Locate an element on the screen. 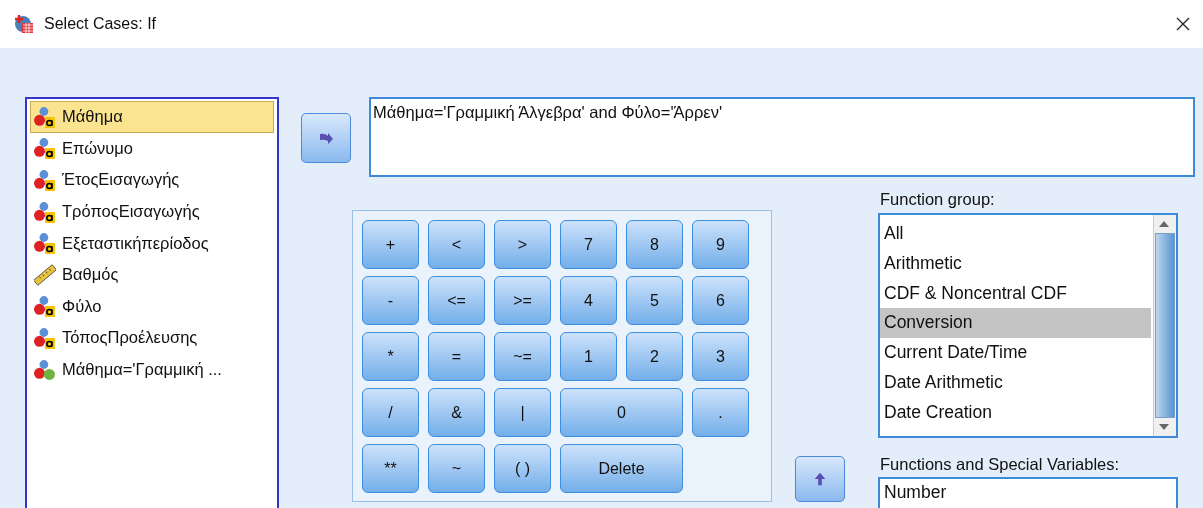  function-group-item: Date Arithmetic is located at coordinates (1015, 383).